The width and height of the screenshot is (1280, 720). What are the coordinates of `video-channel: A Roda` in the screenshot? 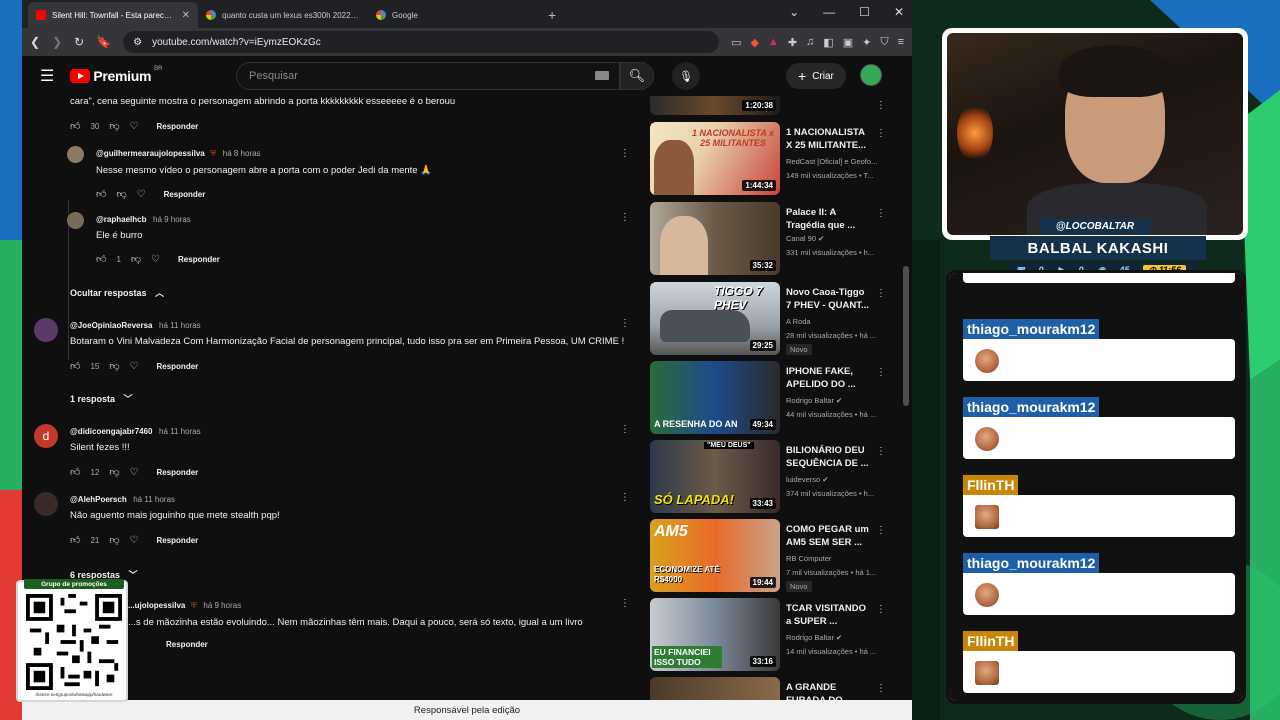 It's located at (841, 321).